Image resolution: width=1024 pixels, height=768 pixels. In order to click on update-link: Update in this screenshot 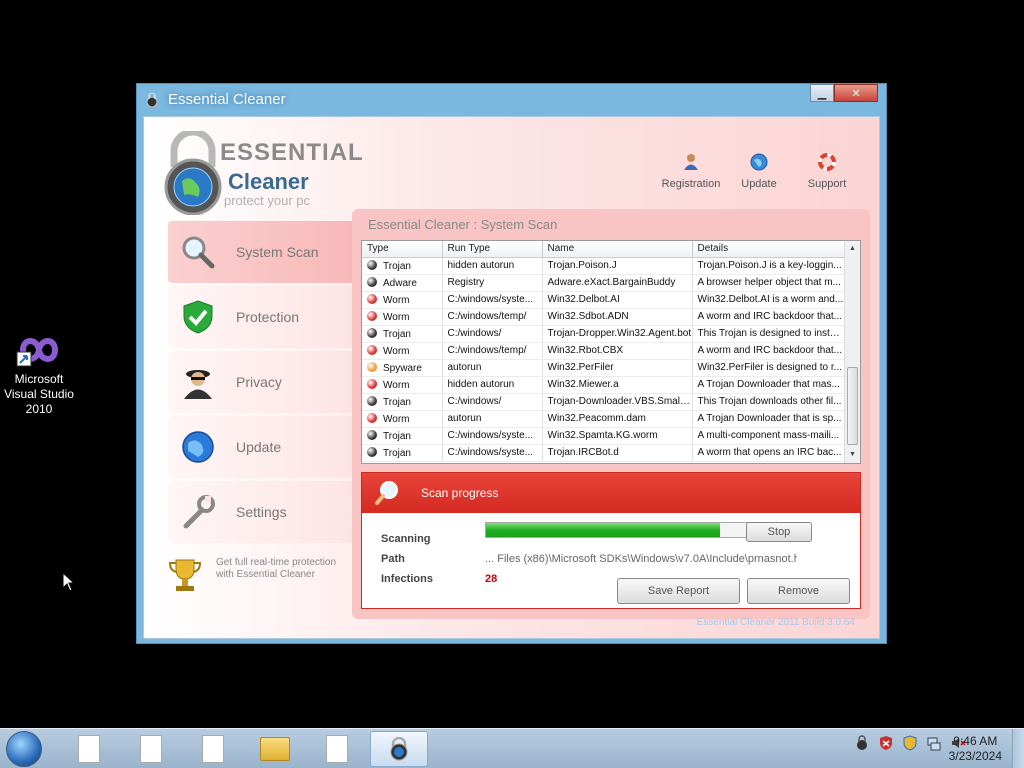, I will do `click(759, 171)`.